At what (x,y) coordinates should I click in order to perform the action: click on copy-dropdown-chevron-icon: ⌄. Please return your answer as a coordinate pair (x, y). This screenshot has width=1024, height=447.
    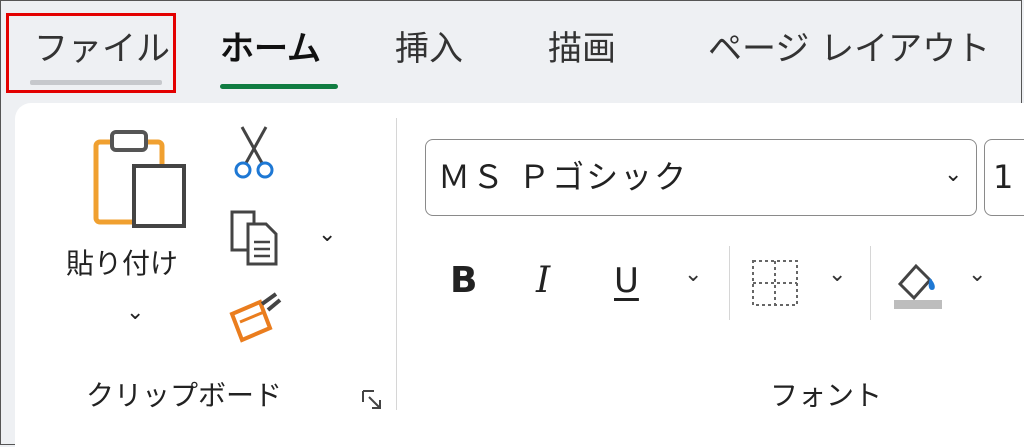
    Looking at the image, I should click on (327, 234).